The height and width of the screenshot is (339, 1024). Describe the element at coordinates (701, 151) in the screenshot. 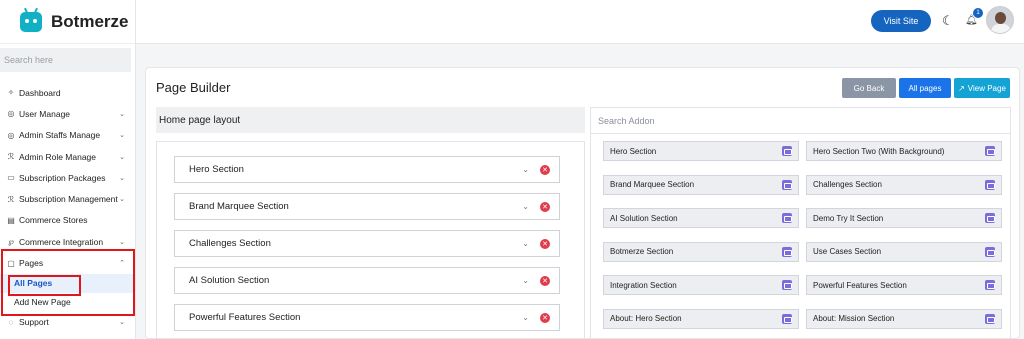

I see `addon-item: Hero Section` at that location.